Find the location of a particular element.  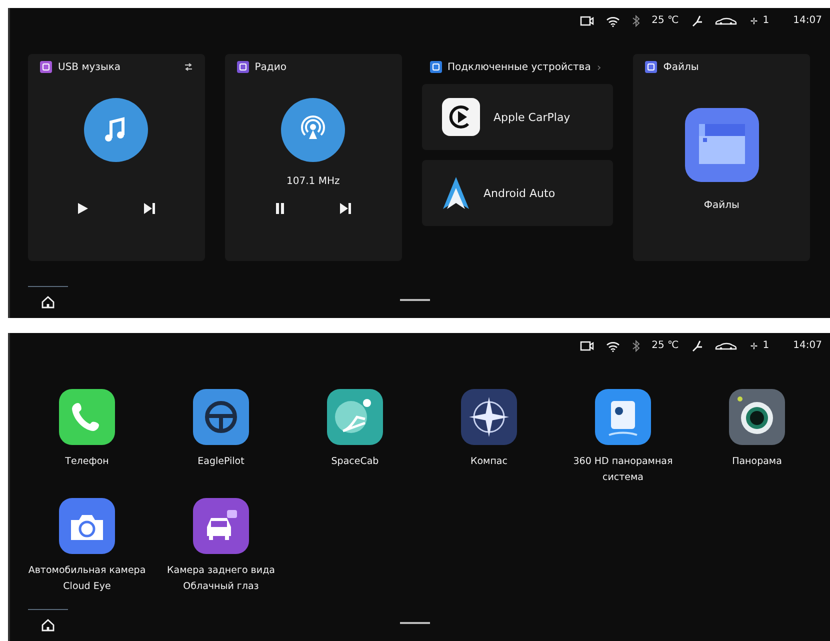

card-title: Подключенные устройства is located at coordinates (519, 67).